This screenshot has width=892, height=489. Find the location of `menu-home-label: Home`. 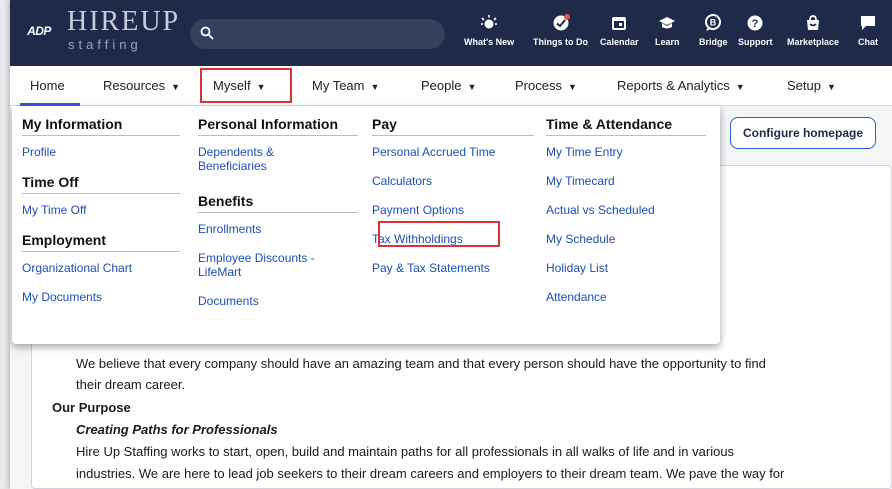

menu-home-label: Home is located at coordinates (47, 85).